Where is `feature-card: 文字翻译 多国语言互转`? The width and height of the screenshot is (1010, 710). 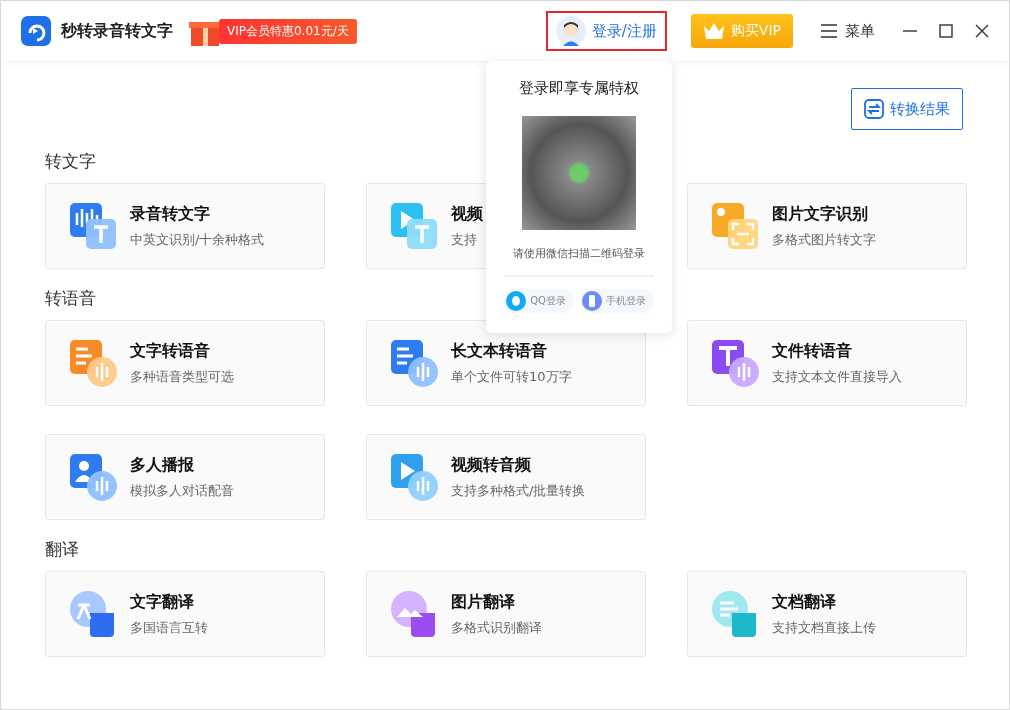 feature-card: 文字翻译 多国语言互转 is located at coordinates (185, 614).